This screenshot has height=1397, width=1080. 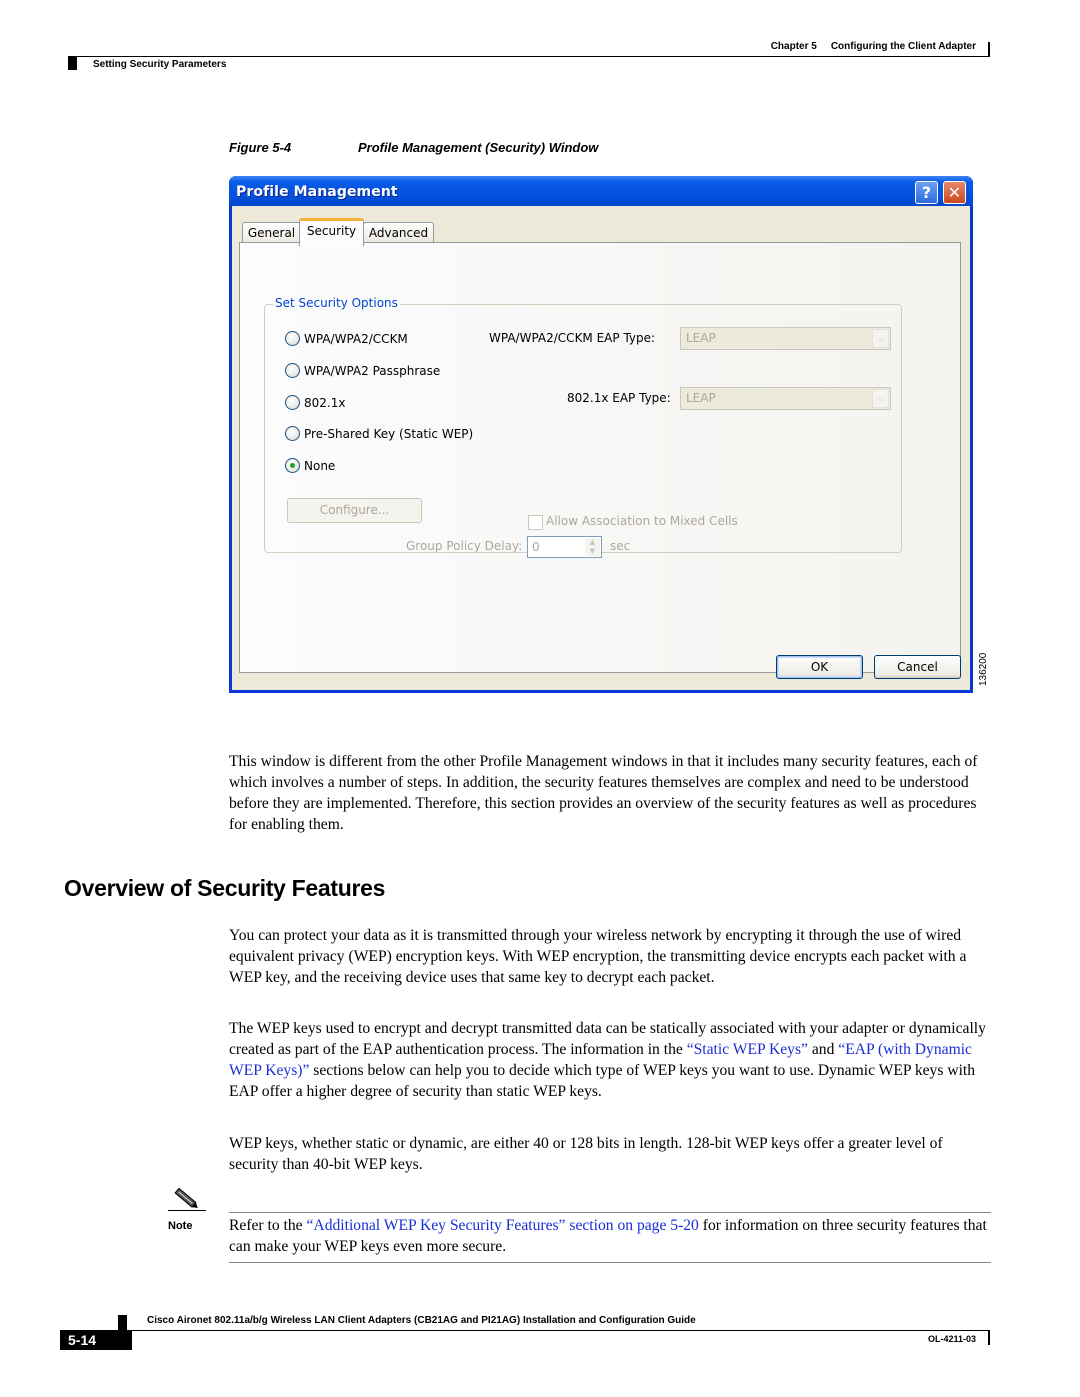 I want to click on group-policy-delay-spinner: 0 ▲ ▼, so click(x=564, y=547).